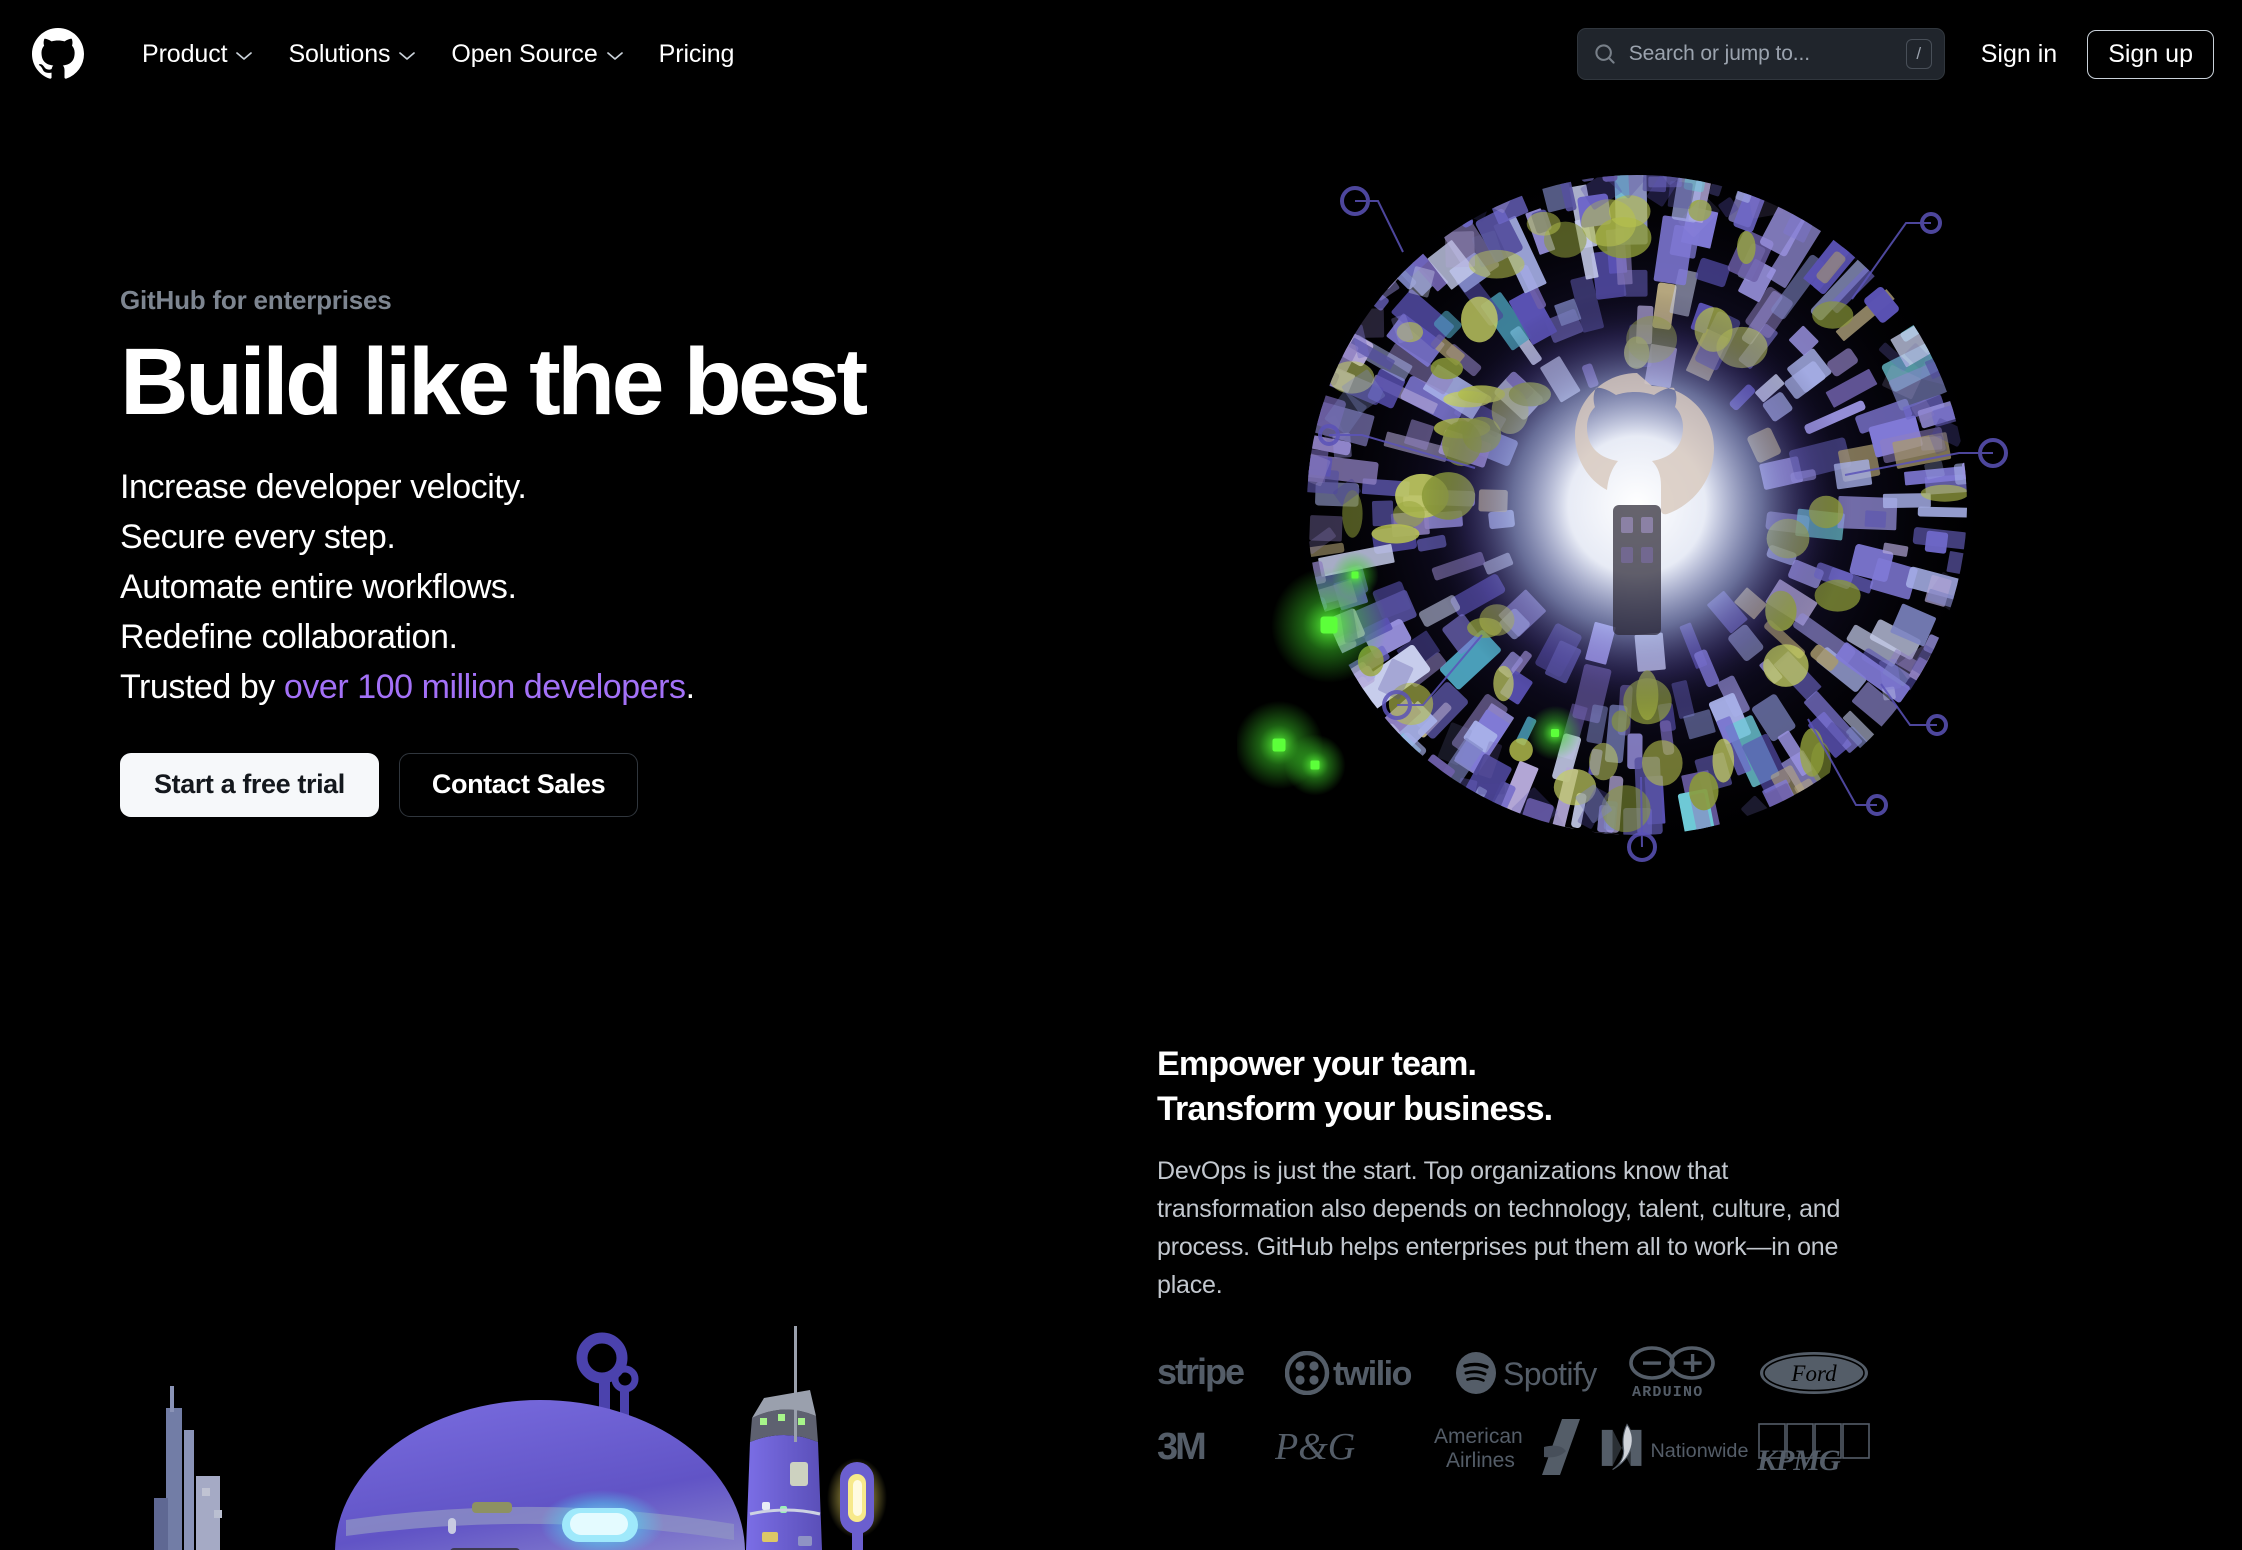 This screenshot has width=2242, height=1550. What do you see at coordinates (524, 53) in the screenshot?
I see `nav-item-label: Open Source` at bounding box center [524, 53].